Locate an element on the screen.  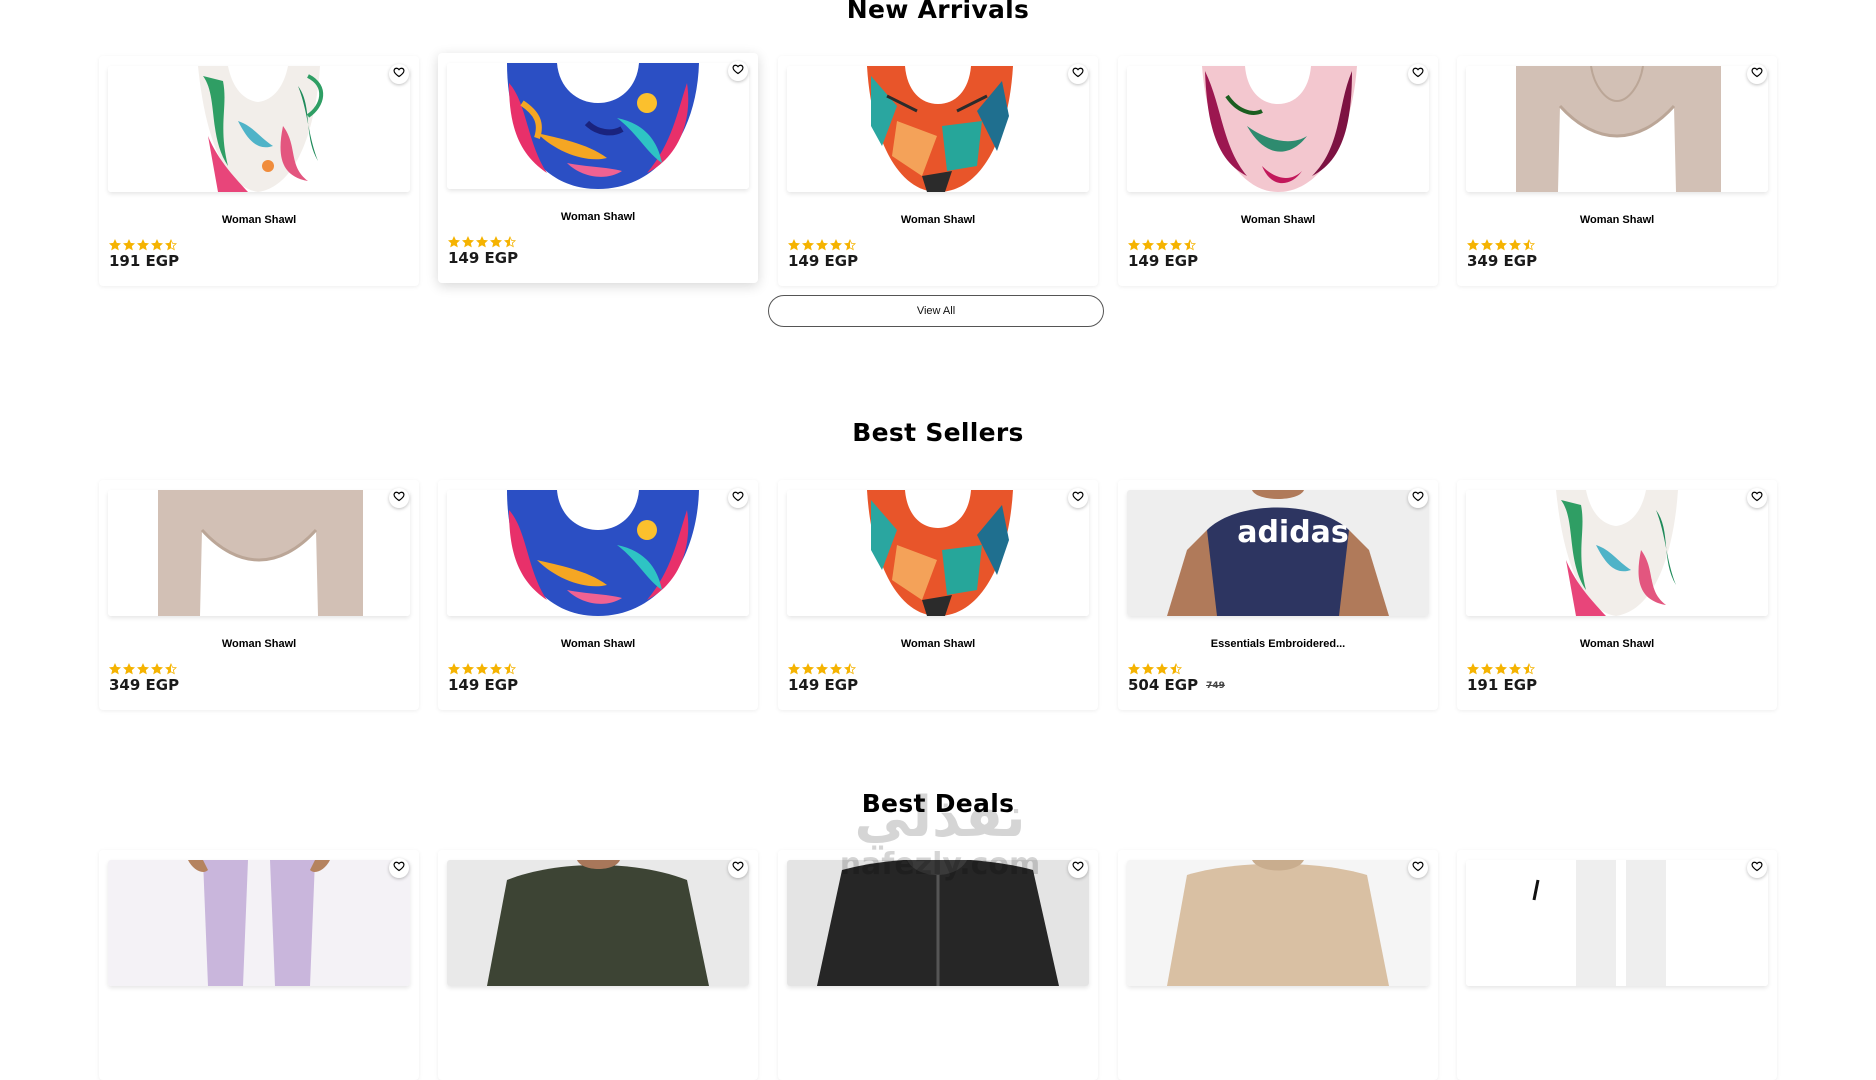
view-all-button: View All is located at coordinates (936, 311).